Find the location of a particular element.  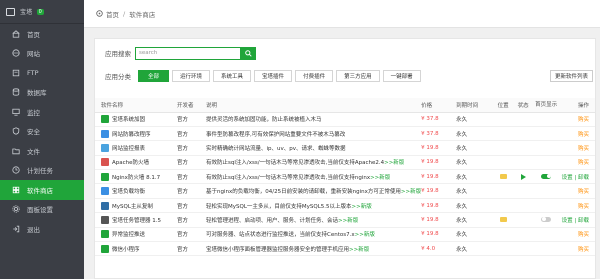

sidebar-item-4: 监控 is located at coordinates (42, 112).